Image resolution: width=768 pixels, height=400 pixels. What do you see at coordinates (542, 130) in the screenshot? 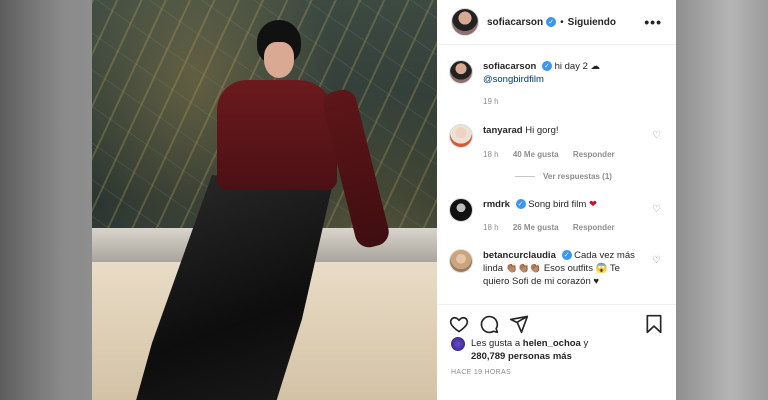
I see `comment-body: Hi gorg!` at bounding box center [542, 130].